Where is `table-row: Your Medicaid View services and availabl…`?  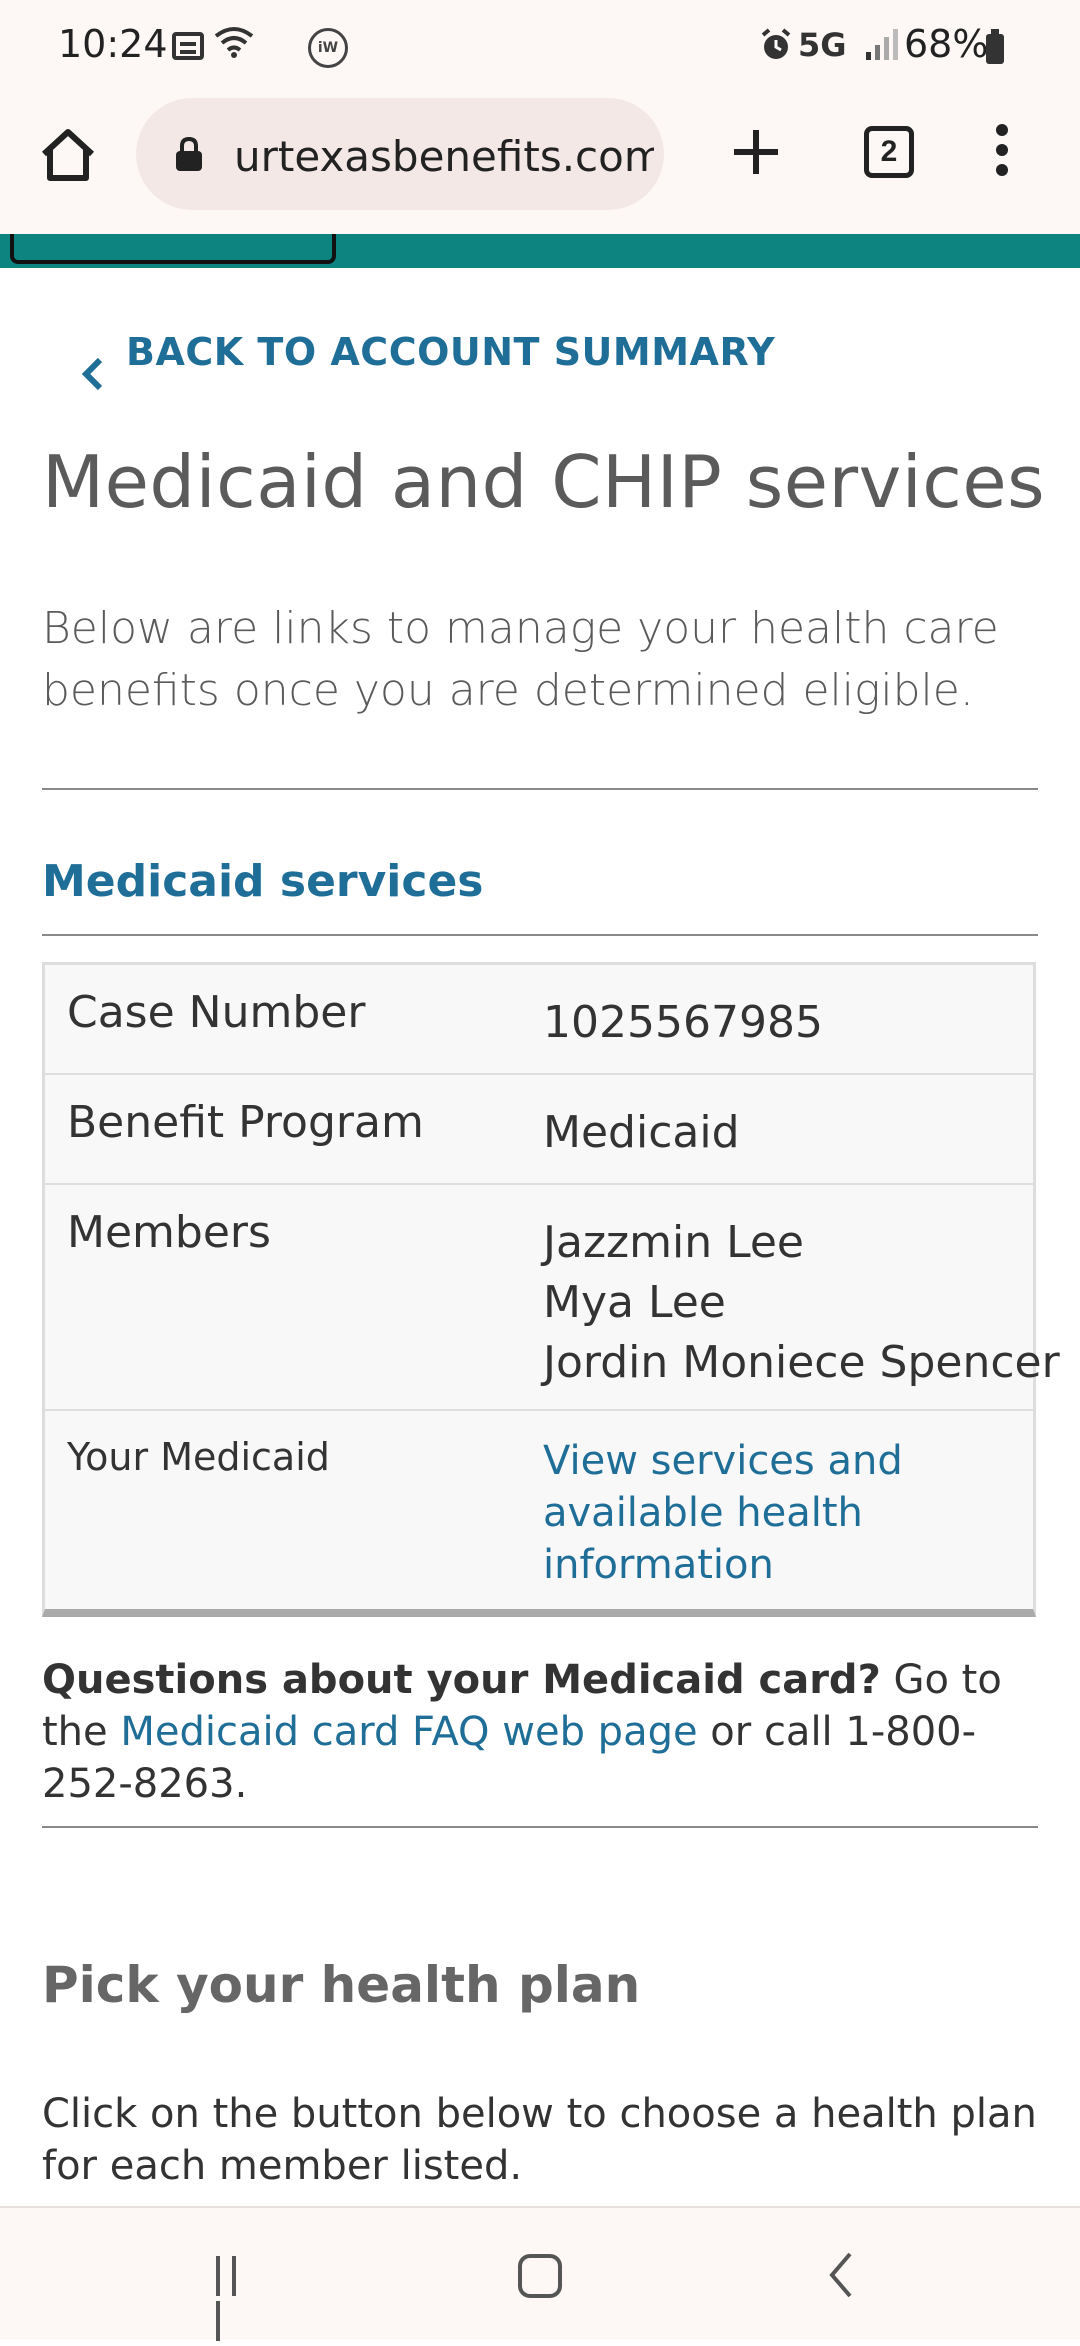 table-row: Your Medicaid View services and availabl… is located at coordinates (539, 1510).